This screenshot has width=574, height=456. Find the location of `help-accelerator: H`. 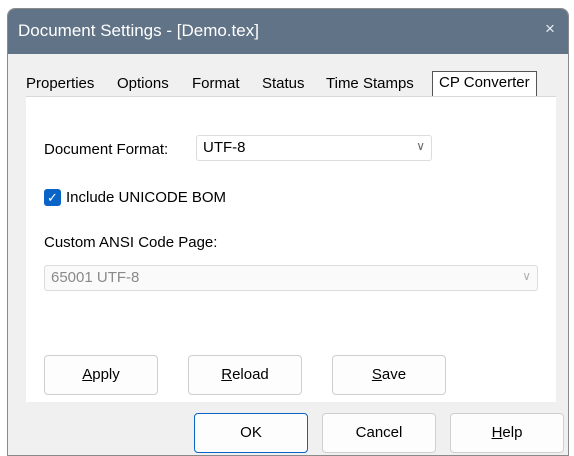

help-accelerator: H is located at coordinates (497, 432).